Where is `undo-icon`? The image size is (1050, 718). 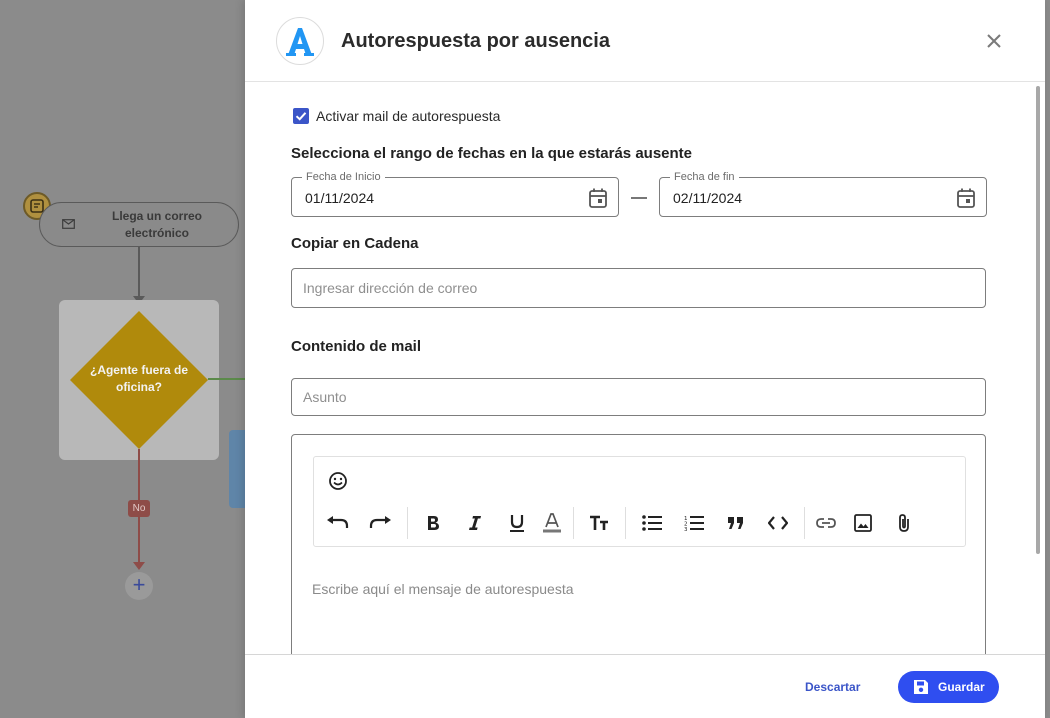 undo-icon is located at coordinates (338, 523).